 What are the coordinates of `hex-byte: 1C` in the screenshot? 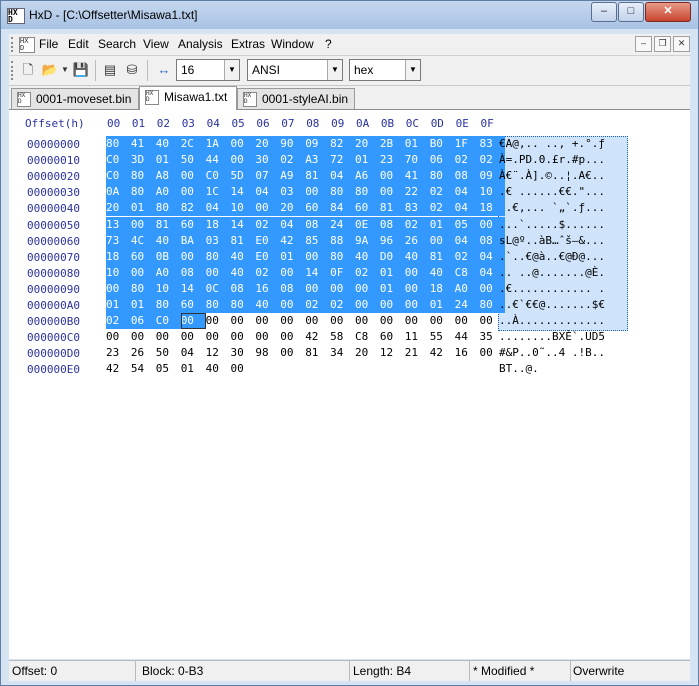 It's located at (218, 192).